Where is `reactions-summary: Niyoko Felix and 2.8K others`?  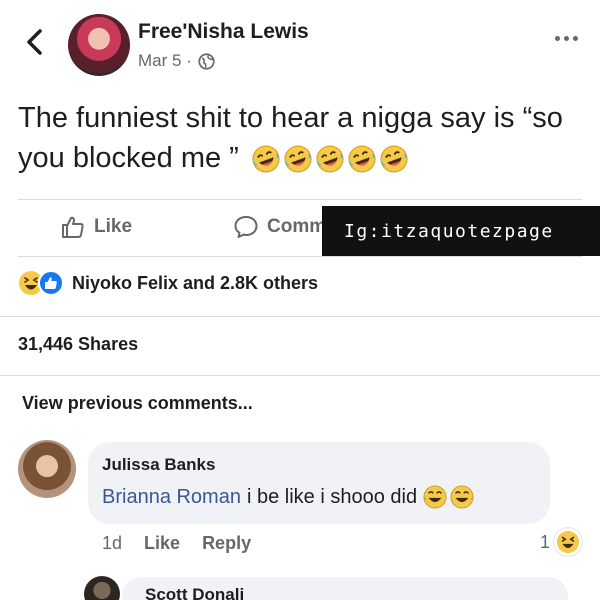
reactions-summary: Niyoko Felix and 2.8K others is located at coordinates (168, 283).